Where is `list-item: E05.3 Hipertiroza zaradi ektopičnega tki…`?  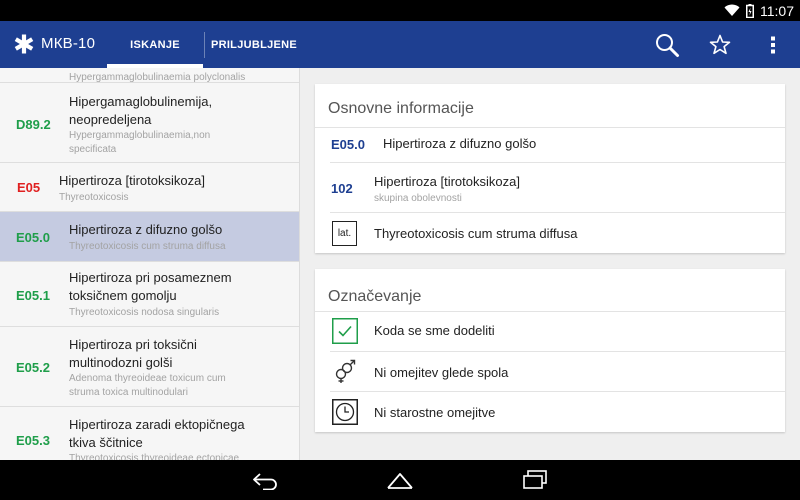 list-item: E05.3 Hipertiroza zaradi ektopičnega tki… is located at coordinates (149, 433).